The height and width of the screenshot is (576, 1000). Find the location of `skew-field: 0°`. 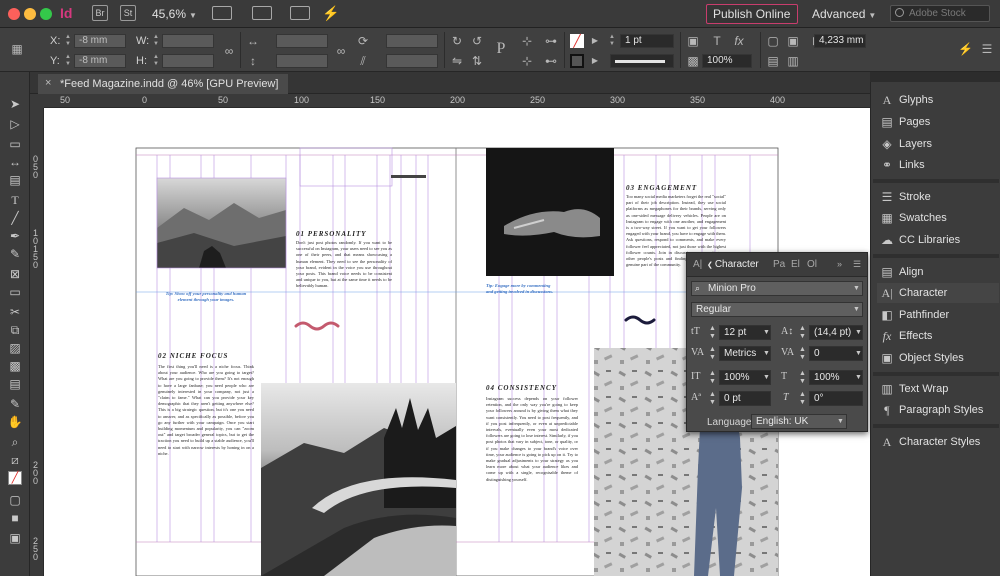

skew-field: 0° is located at coordinates (836, 398).